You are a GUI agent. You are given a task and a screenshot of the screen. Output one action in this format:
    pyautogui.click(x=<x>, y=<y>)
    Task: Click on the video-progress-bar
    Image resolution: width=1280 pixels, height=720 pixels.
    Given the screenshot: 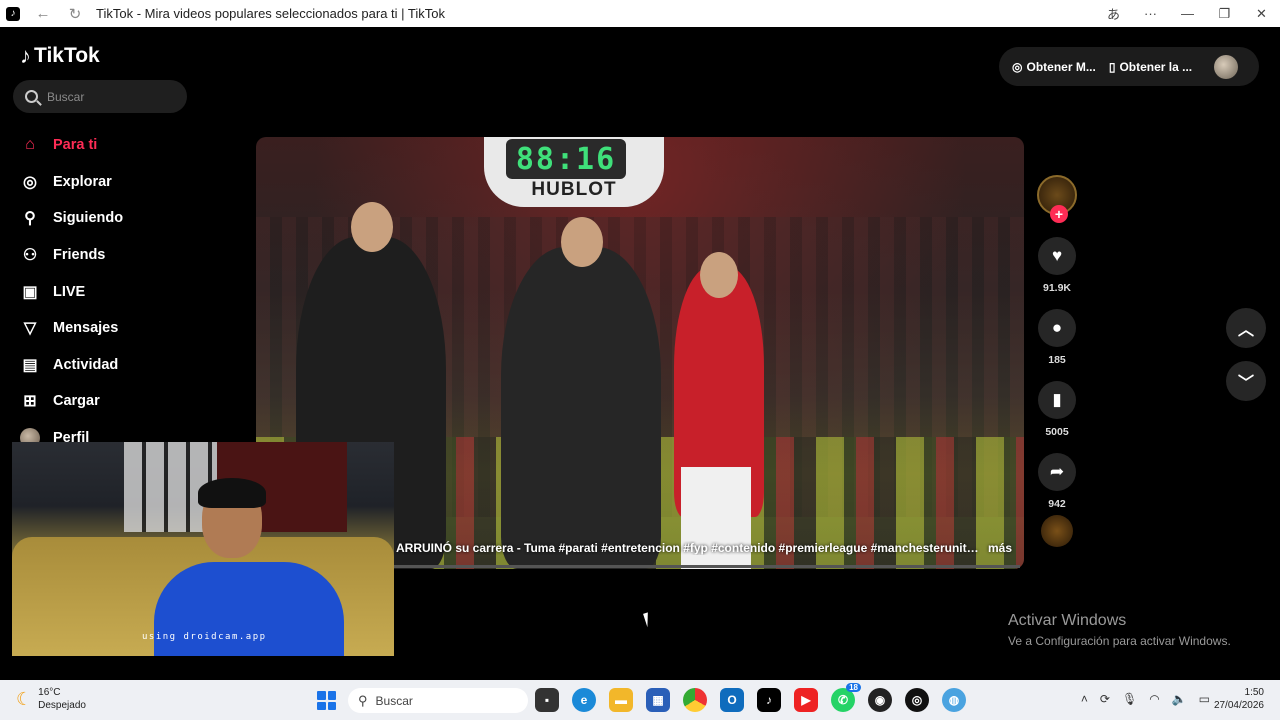 What is the action you would take?
    pyautogui.click(x=706, y=566)
    